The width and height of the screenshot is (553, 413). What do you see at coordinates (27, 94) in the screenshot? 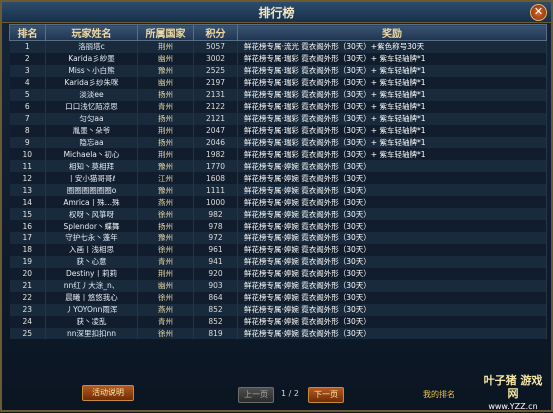
I see `rank-cell: 5` at bounding box center [27, 94].